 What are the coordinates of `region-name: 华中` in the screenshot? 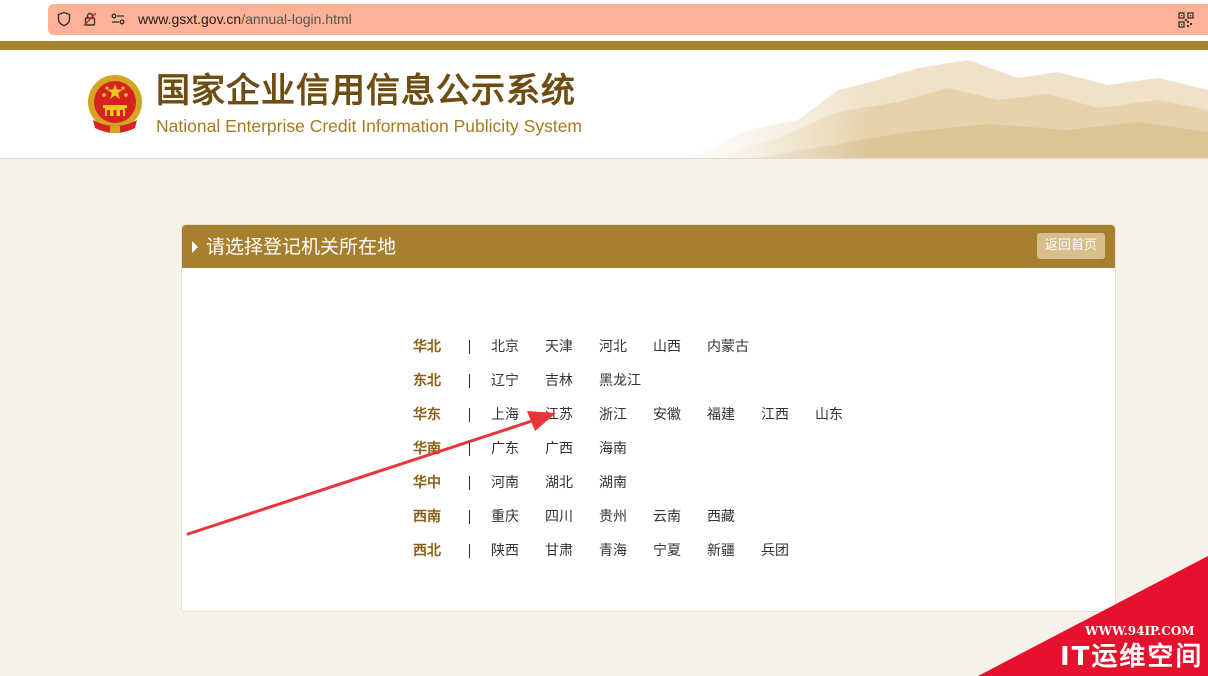 It's located at (427, 483).